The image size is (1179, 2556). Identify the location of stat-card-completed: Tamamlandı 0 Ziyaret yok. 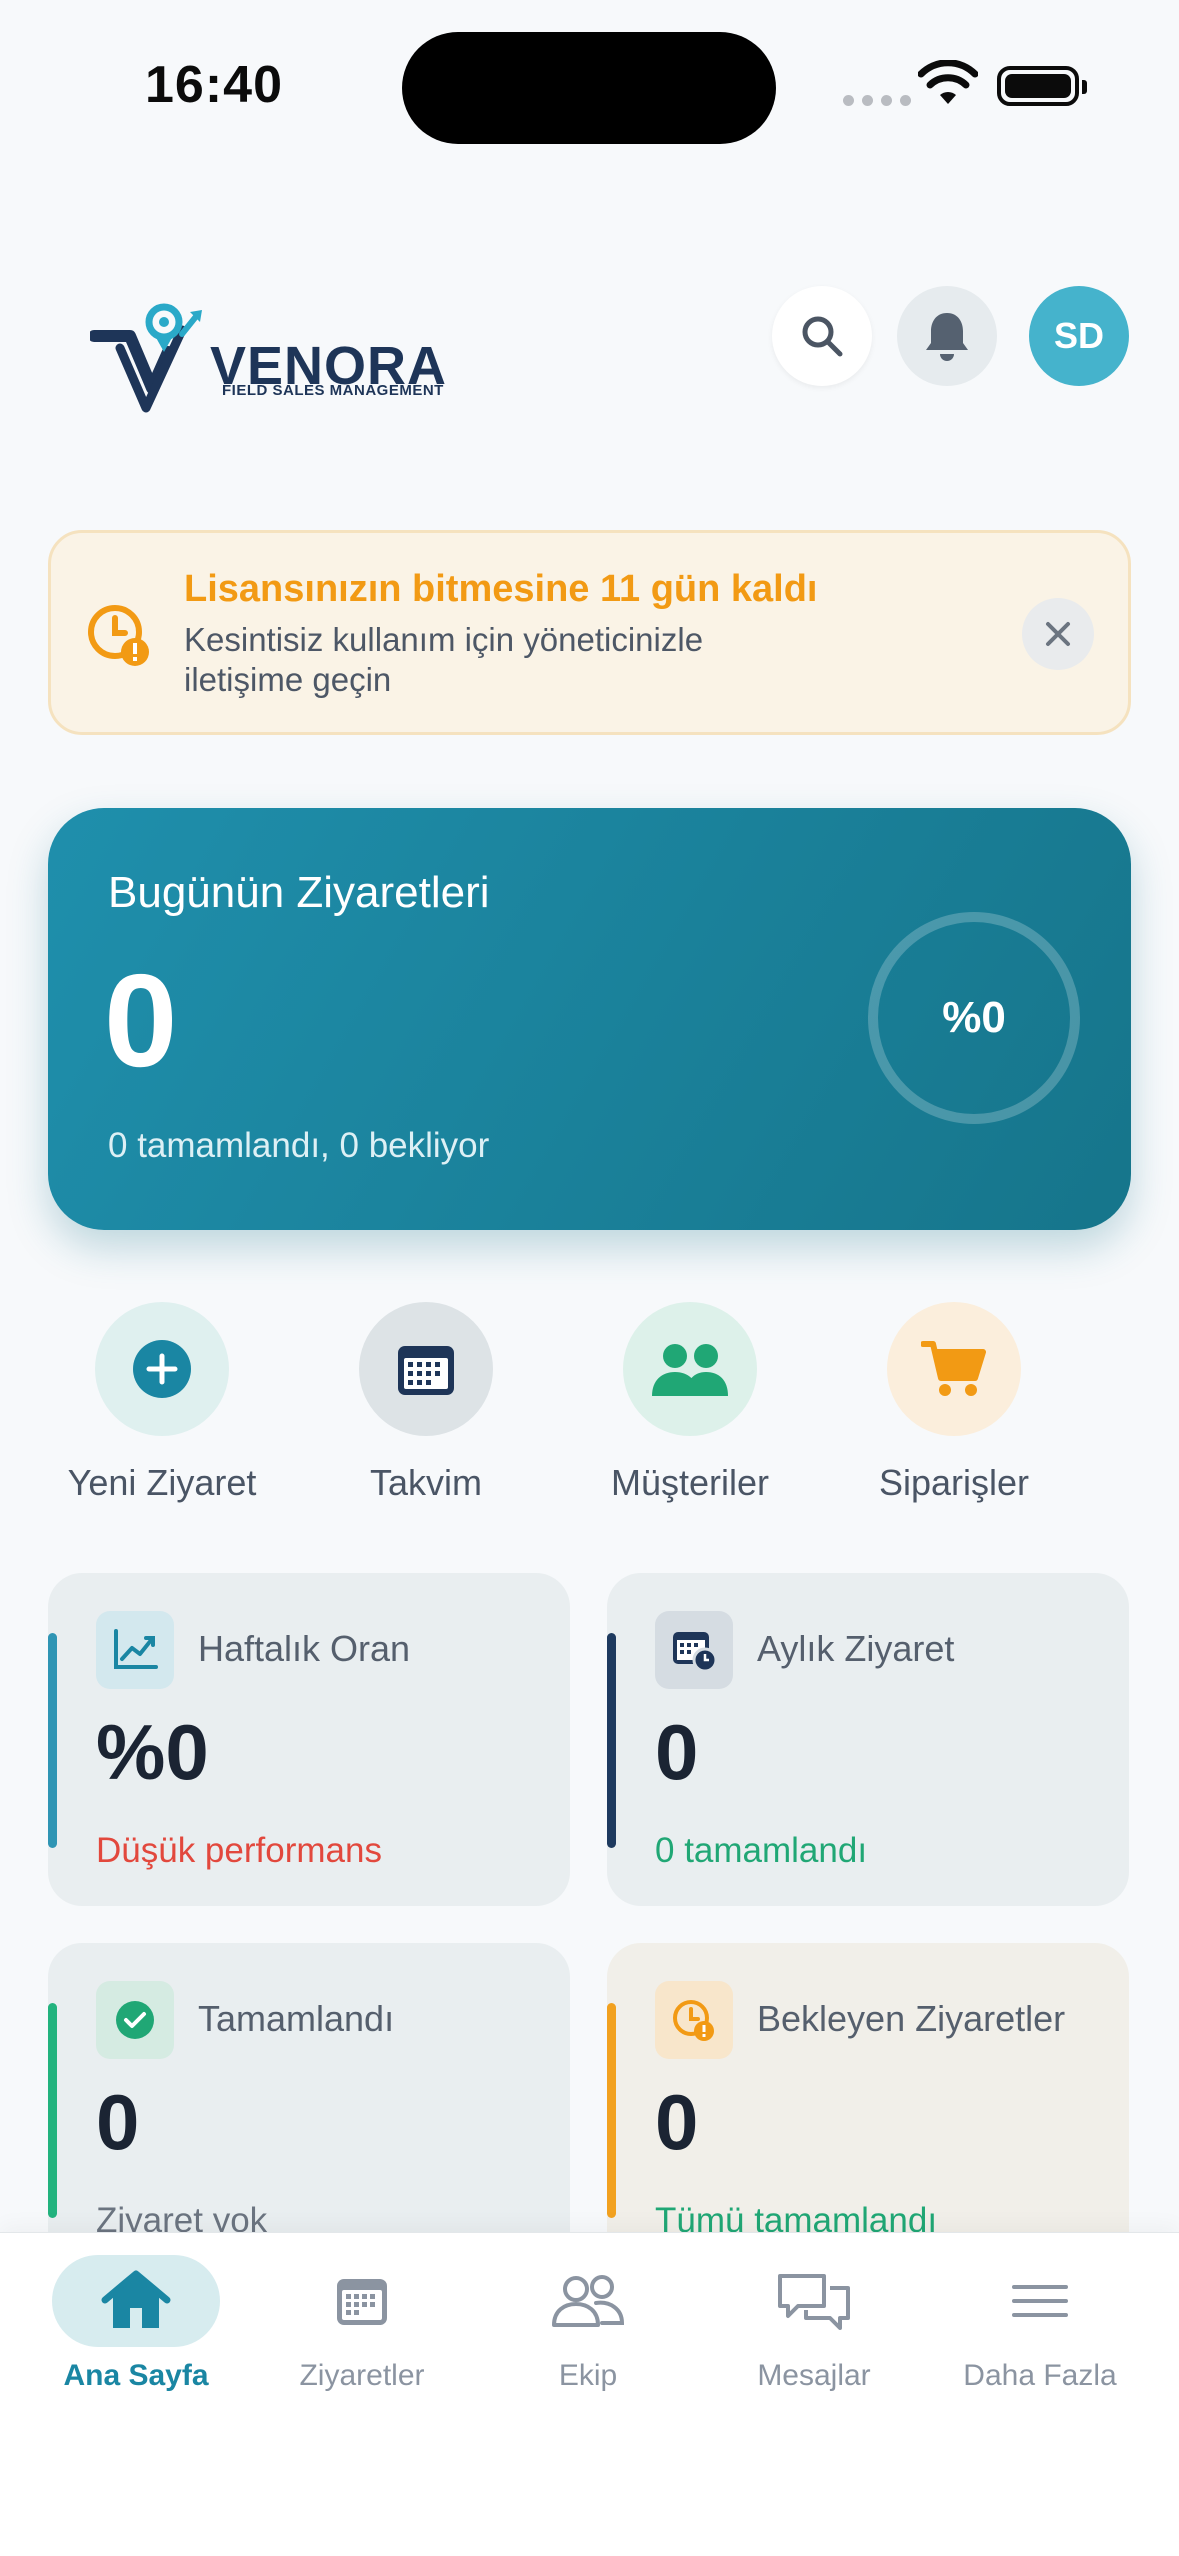
(309, 2109).